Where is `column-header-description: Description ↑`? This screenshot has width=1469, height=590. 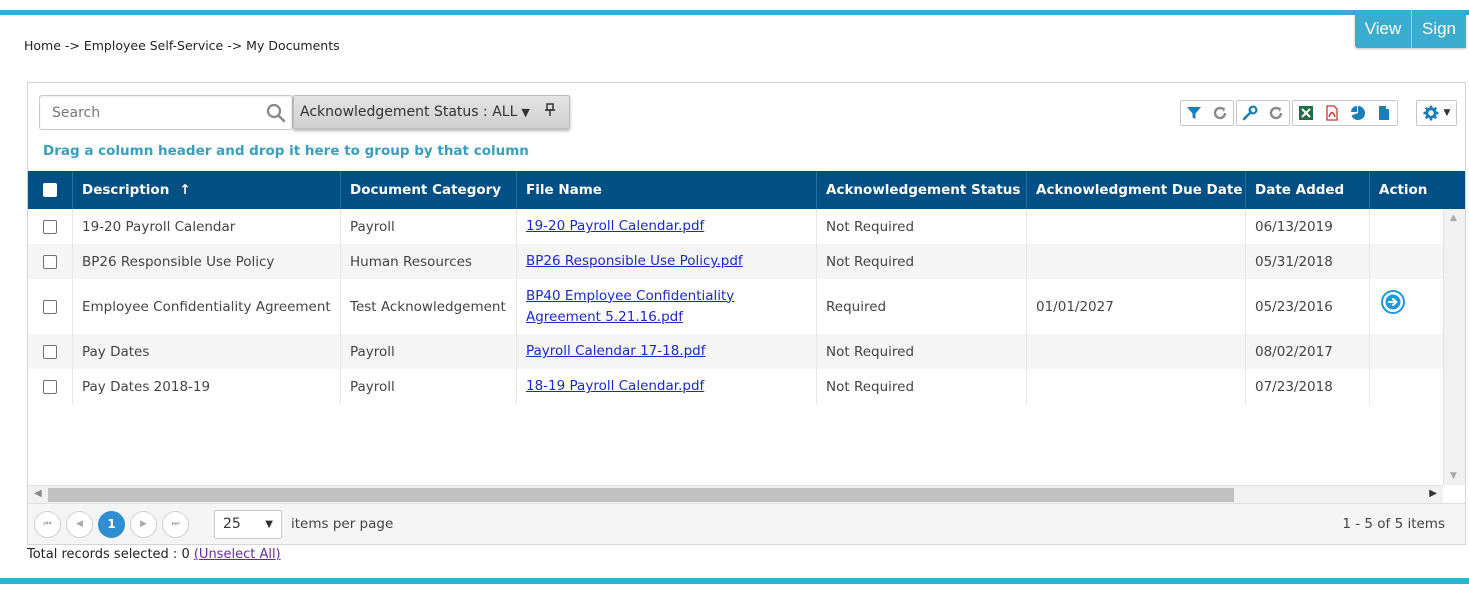 column-header-description: Description ↑ is located at coordinates (207, 190).